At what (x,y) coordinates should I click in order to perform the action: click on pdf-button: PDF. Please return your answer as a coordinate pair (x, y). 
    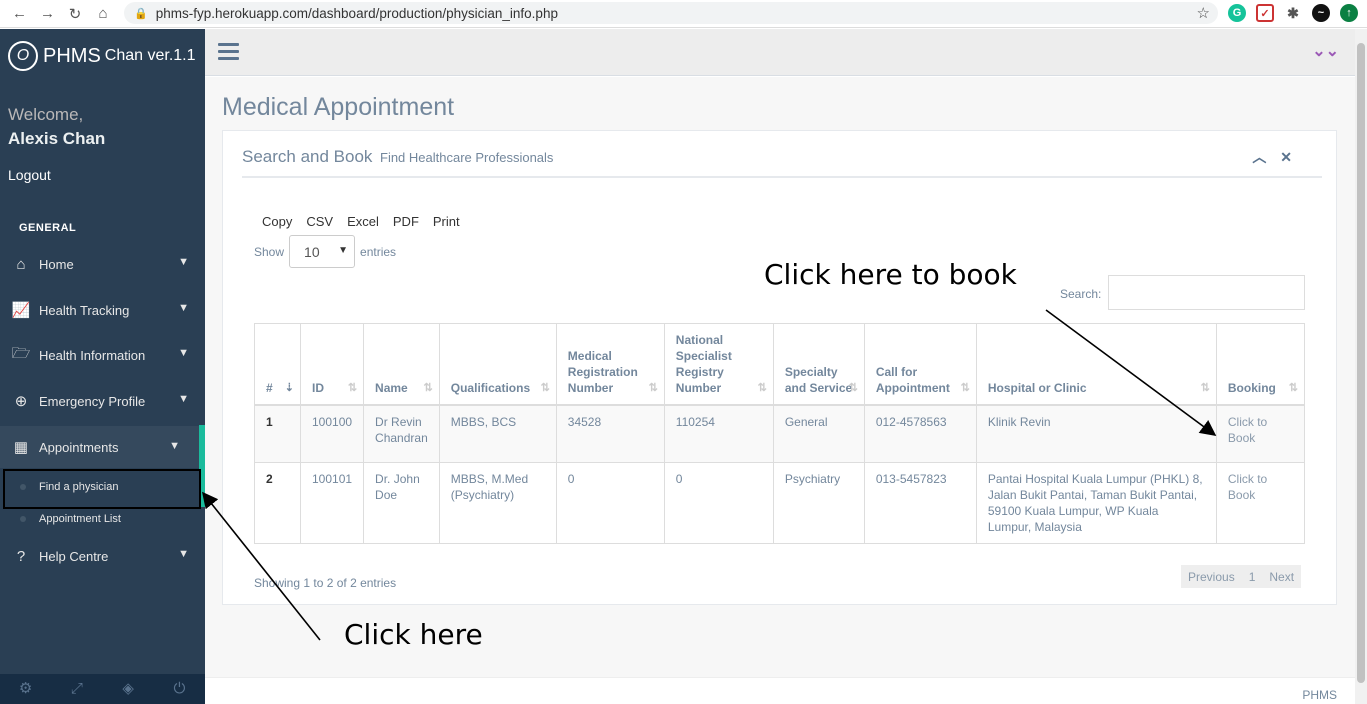
    Looking at the image, I should click on (406, 221).